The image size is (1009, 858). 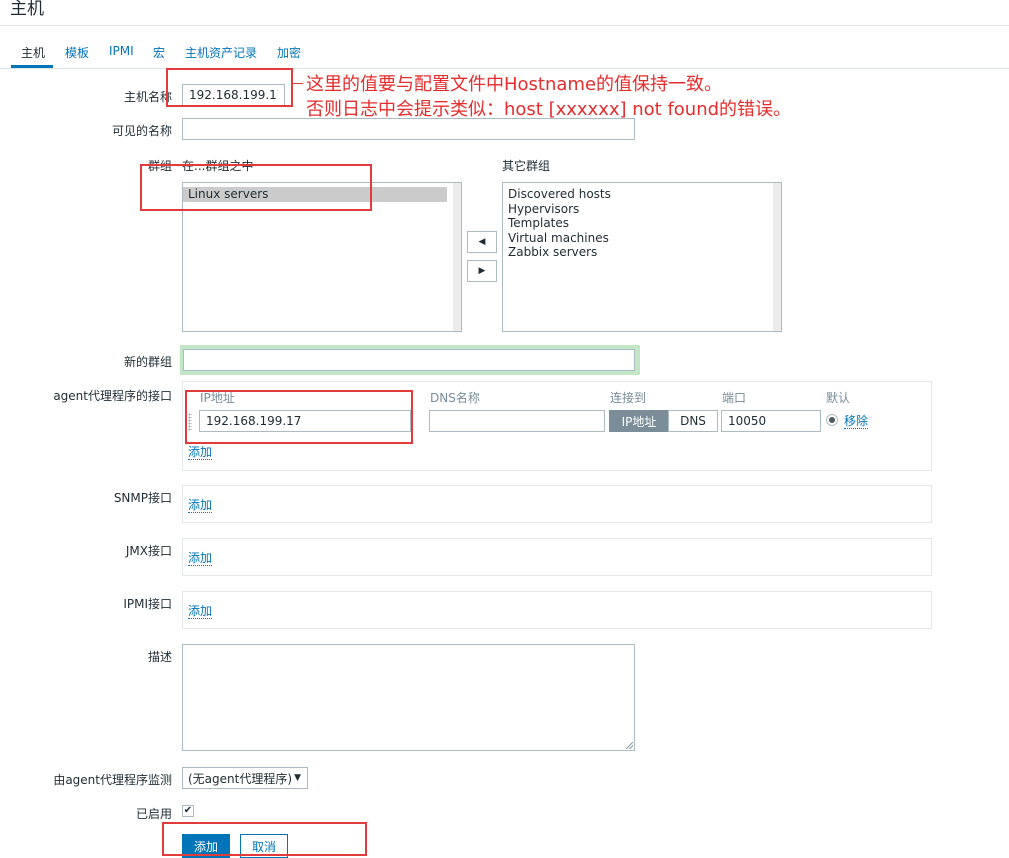 I want to click on add-jmx-interface-link: 添加, so click(x=200, y=558).